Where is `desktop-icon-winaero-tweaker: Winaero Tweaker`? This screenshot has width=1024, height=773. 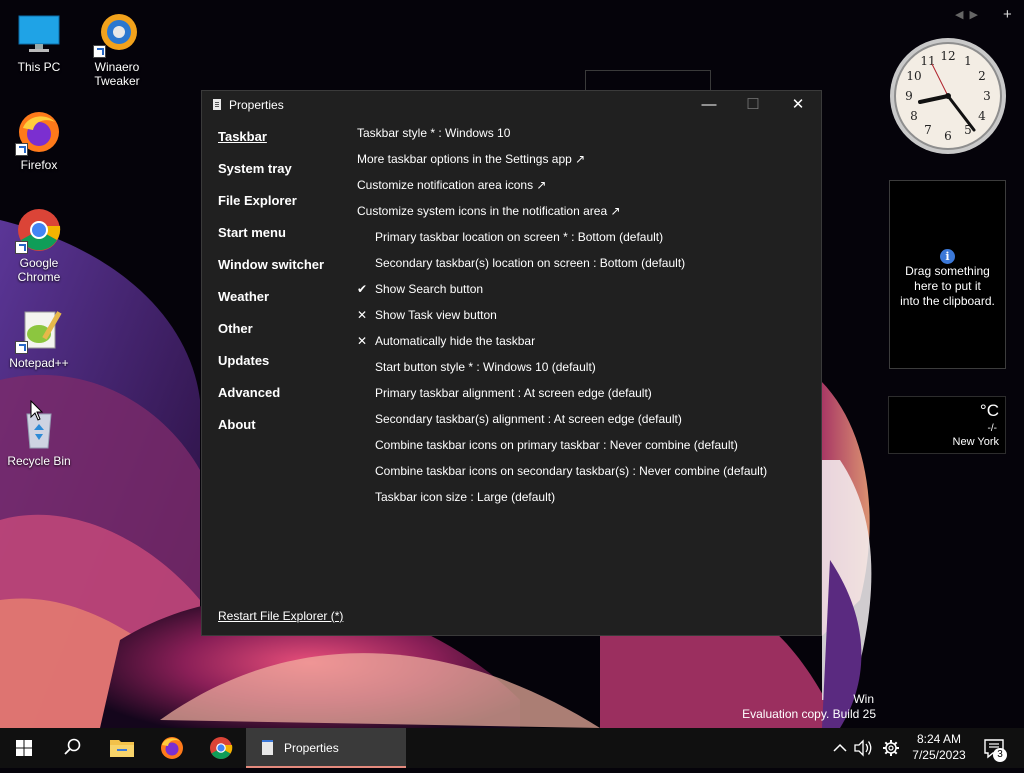 desktop-icon-winaero-tweaker: Winaero Tweaker is located at coordinates (117, 49).